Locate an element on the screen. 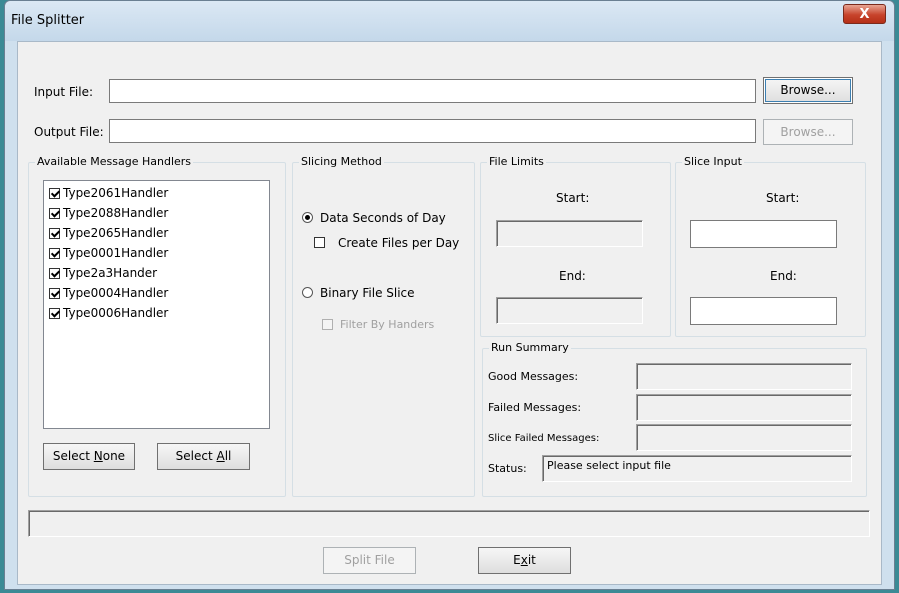 This screenshot has height=593, width=899. exit-accesskey: x is located at coordinates (524, 560).